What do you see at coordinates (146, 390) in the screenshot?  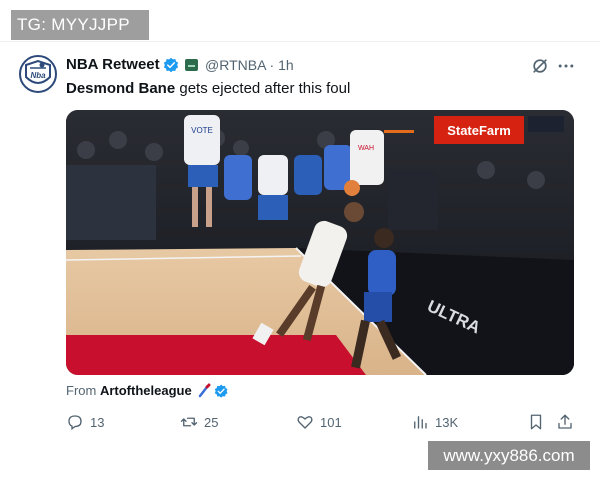 I see `from-account-link: Artoftheleague` at bounding box center [146, 390].